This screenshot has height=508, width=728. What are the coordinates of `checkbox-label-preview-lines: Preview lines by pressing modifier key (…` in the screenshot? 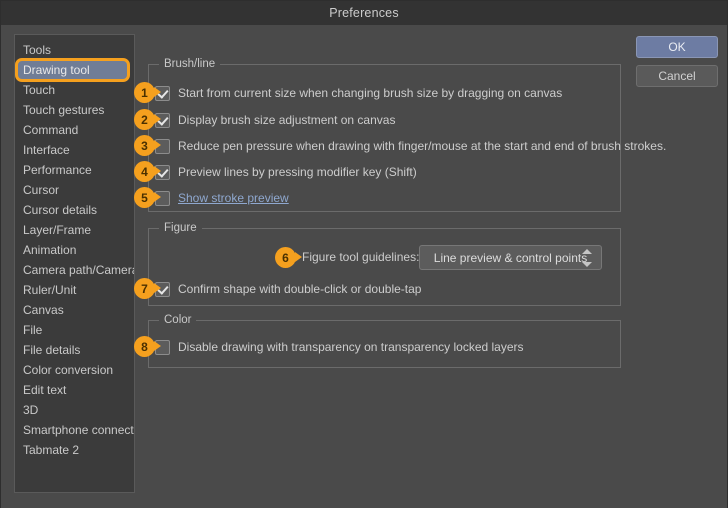 It's located at (297, 172).